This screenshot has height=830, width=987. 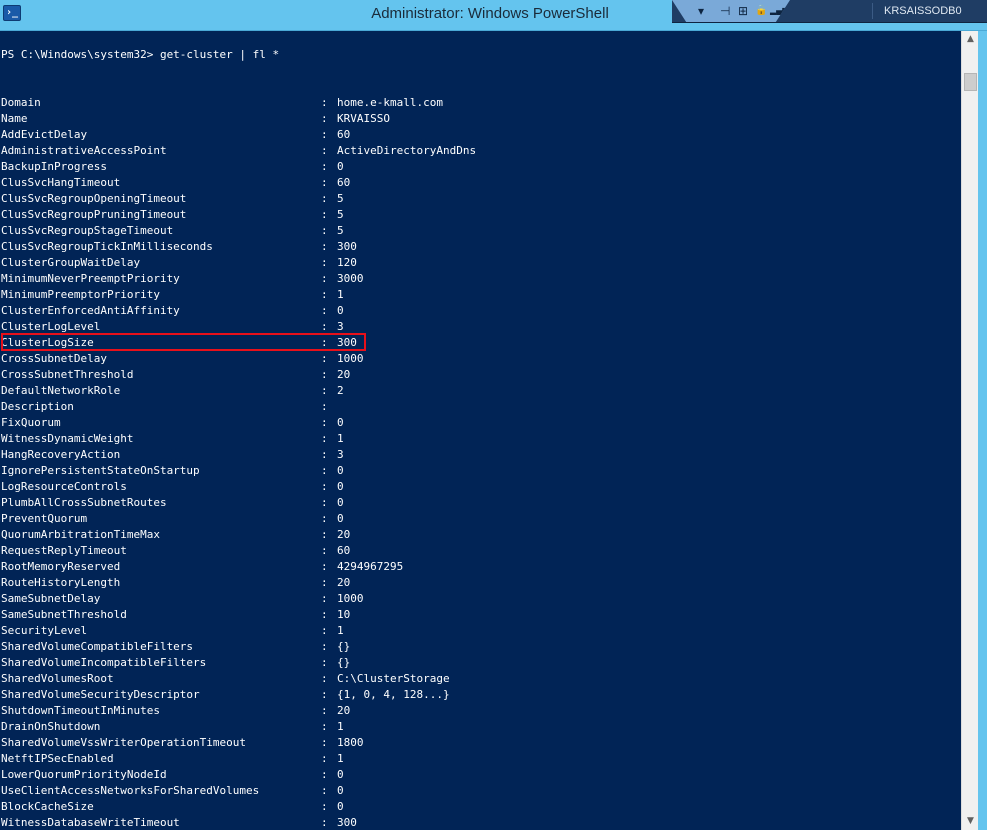 What do you see at coordinates (94, 198) in the screenshot?
I see `property-name: ClusSvcRegroupOpeningTimeout` at bounding box center [94, 198].